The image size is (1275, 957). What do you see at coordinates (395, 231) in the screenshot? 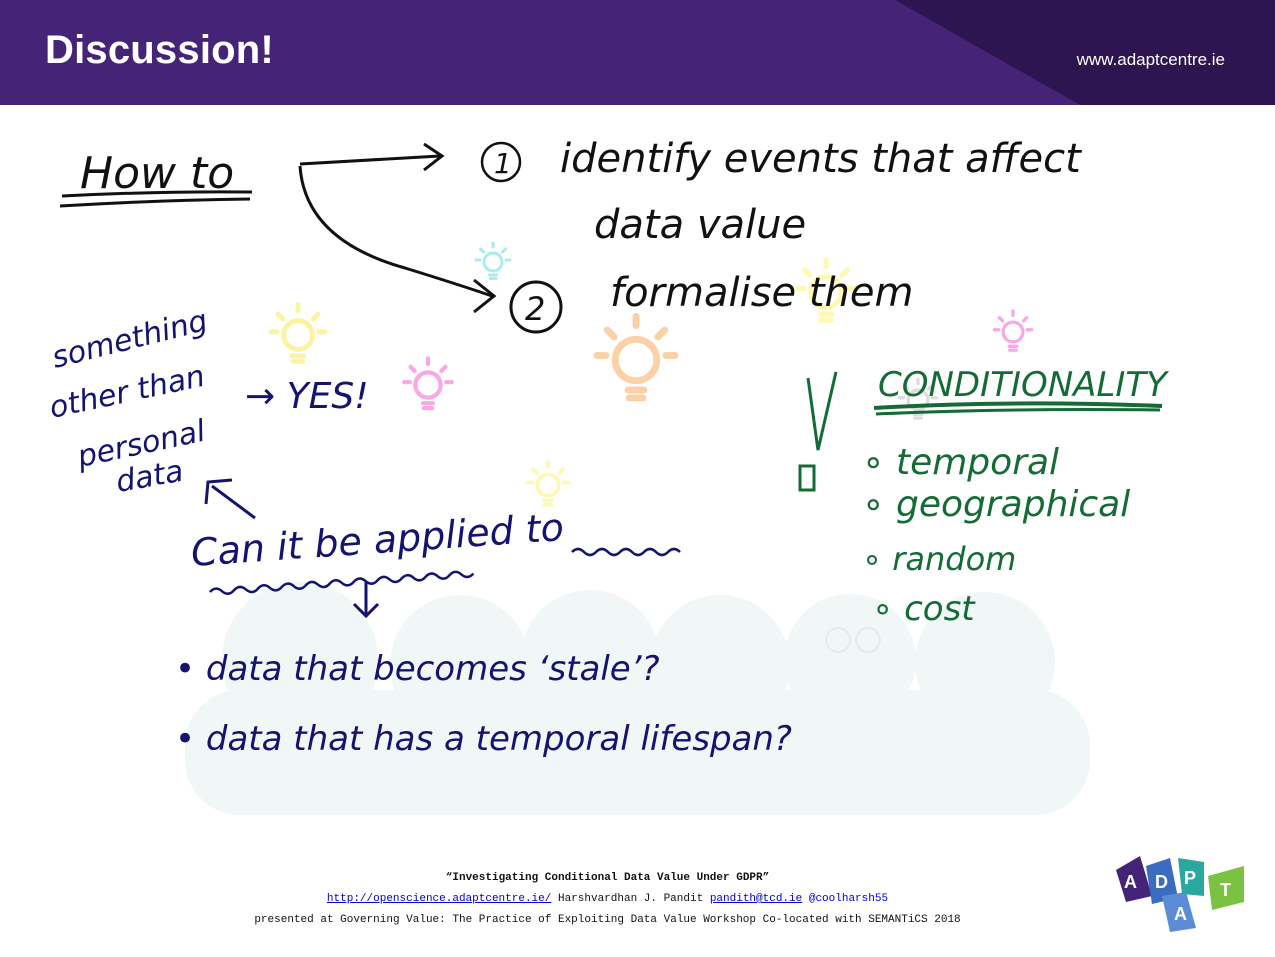
I see `arrow-to-item2` at bounding box center [395, 231].